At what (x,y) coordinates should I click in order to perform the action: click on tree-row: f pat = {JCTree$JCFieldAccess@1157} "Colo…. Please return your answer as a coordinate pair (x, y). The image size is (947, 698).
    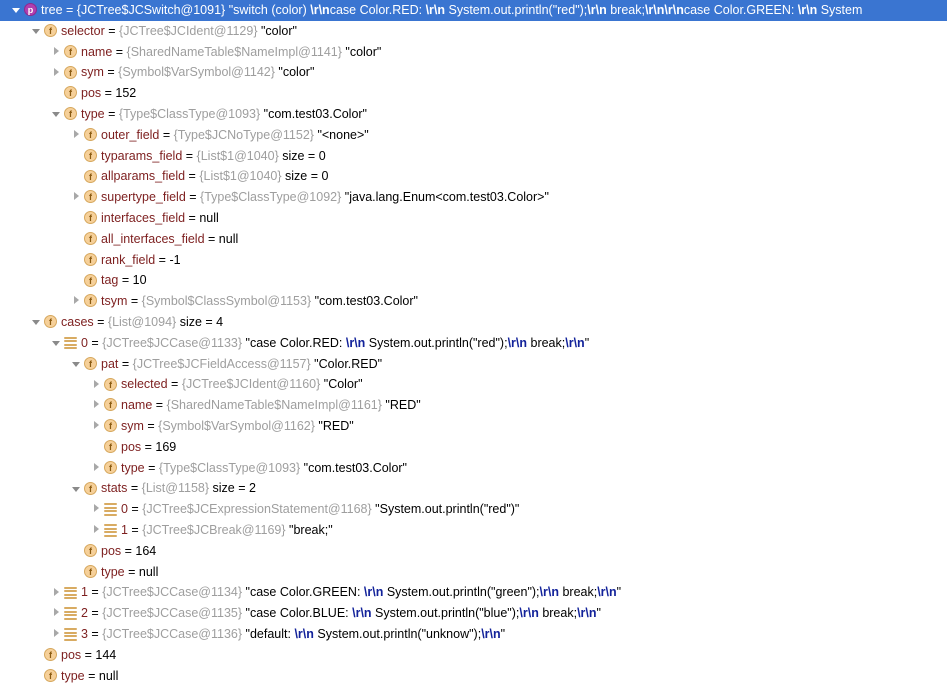
    Looking at the image, I should click on (473, 364).